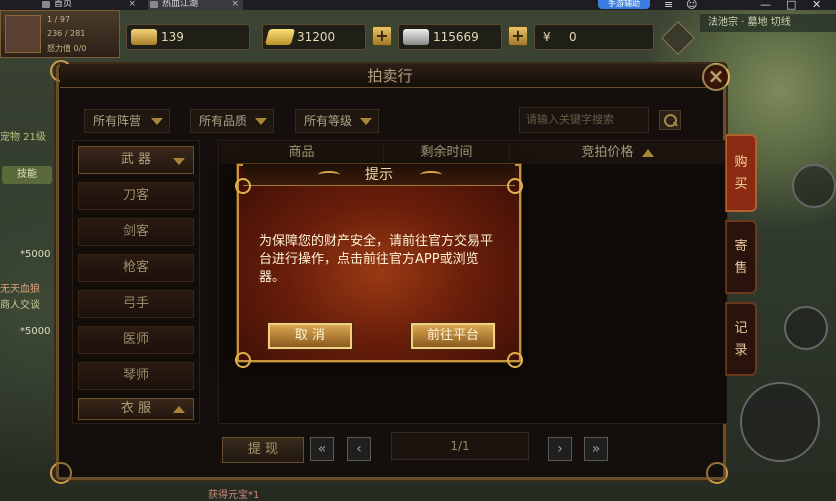 This screenshot has height=501, width=836. Describe the element at coordinates (154, 4) in the screenshot. I see `game-tab-icon` at that location.